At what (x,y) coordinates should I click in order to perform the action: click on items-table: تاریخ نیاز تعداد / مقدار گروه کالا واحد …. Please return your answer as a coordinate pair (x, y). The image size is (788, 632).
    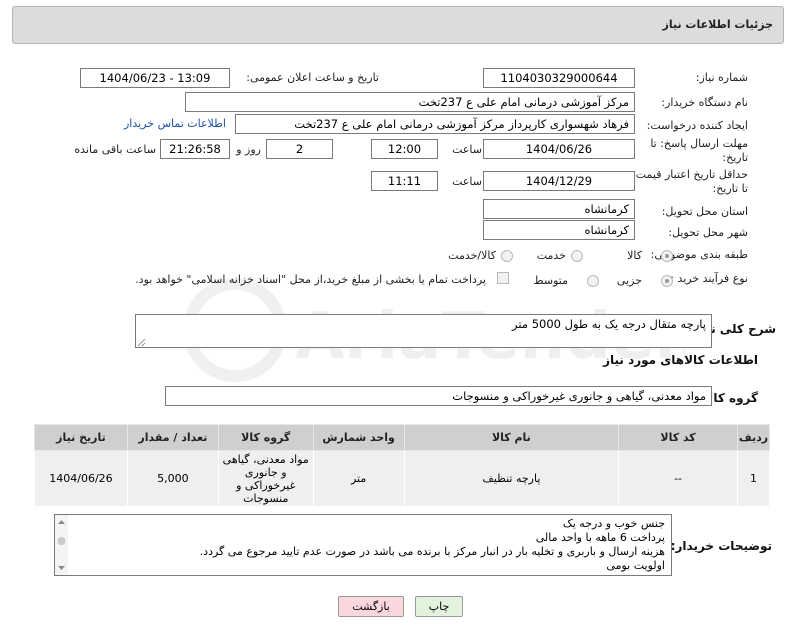
    Looking at the image, I should click on (402, 465).